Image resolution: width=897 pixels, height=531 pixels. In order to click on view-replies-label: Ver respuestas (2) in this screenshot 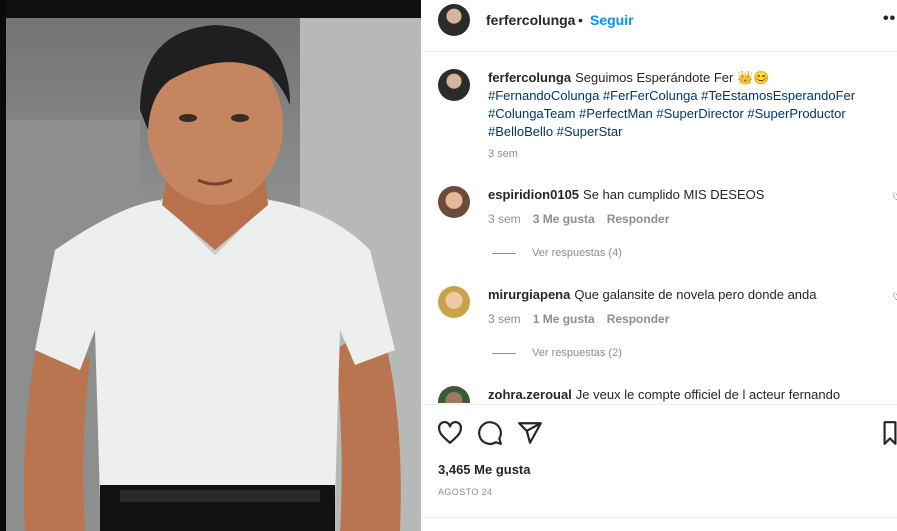, I will do `click(577, 353)`.